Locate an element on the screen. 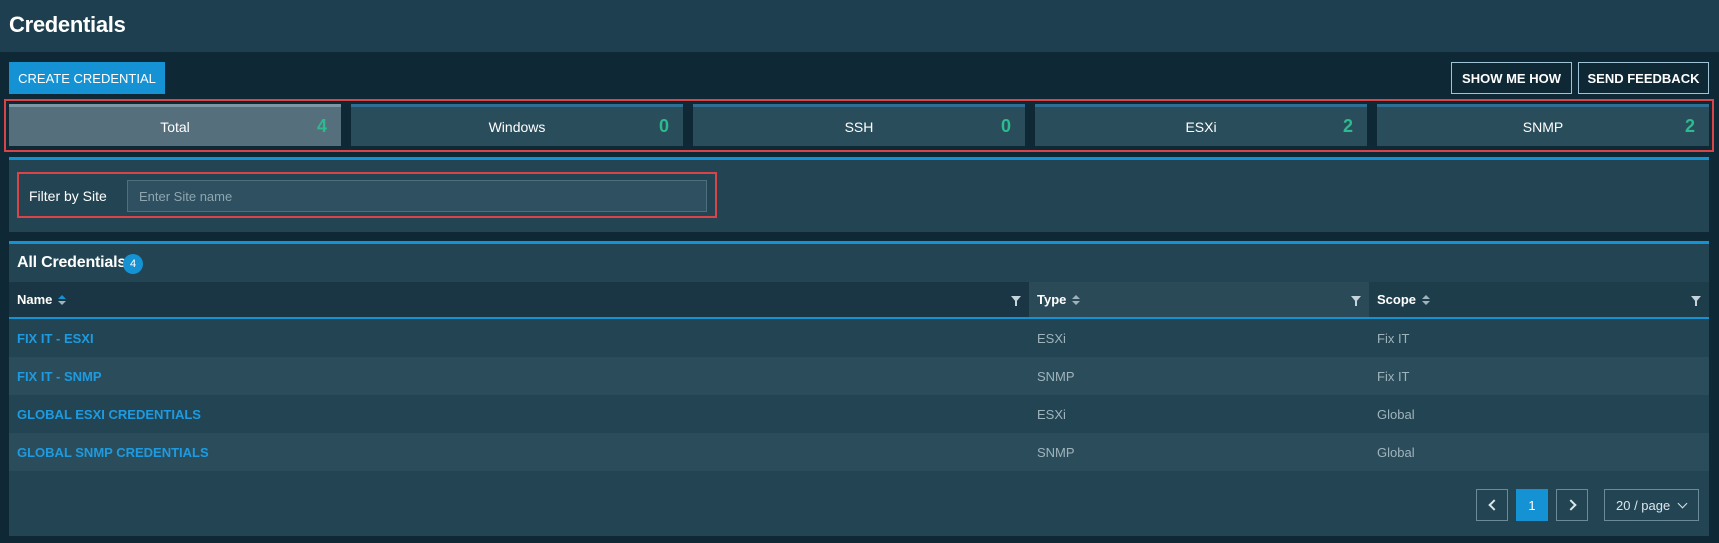  stat-card-total: Total 4 is located at coordinates (175, 125).